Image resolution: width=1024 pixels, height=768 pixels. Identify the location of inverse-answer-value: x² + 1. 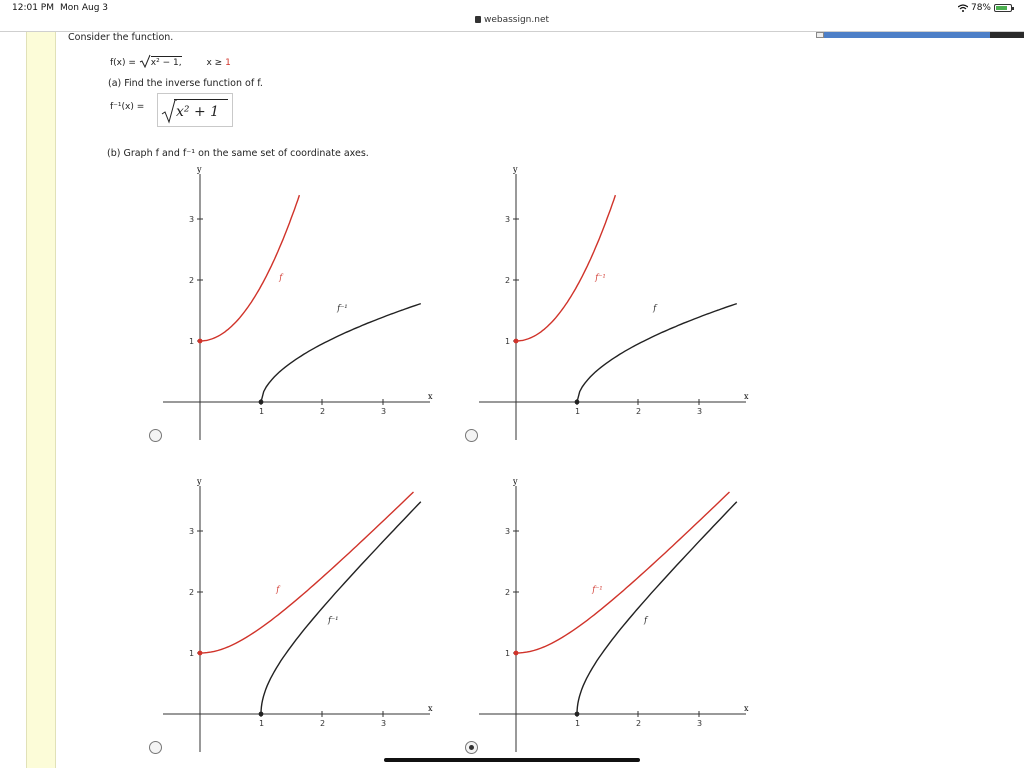
(198, 112).